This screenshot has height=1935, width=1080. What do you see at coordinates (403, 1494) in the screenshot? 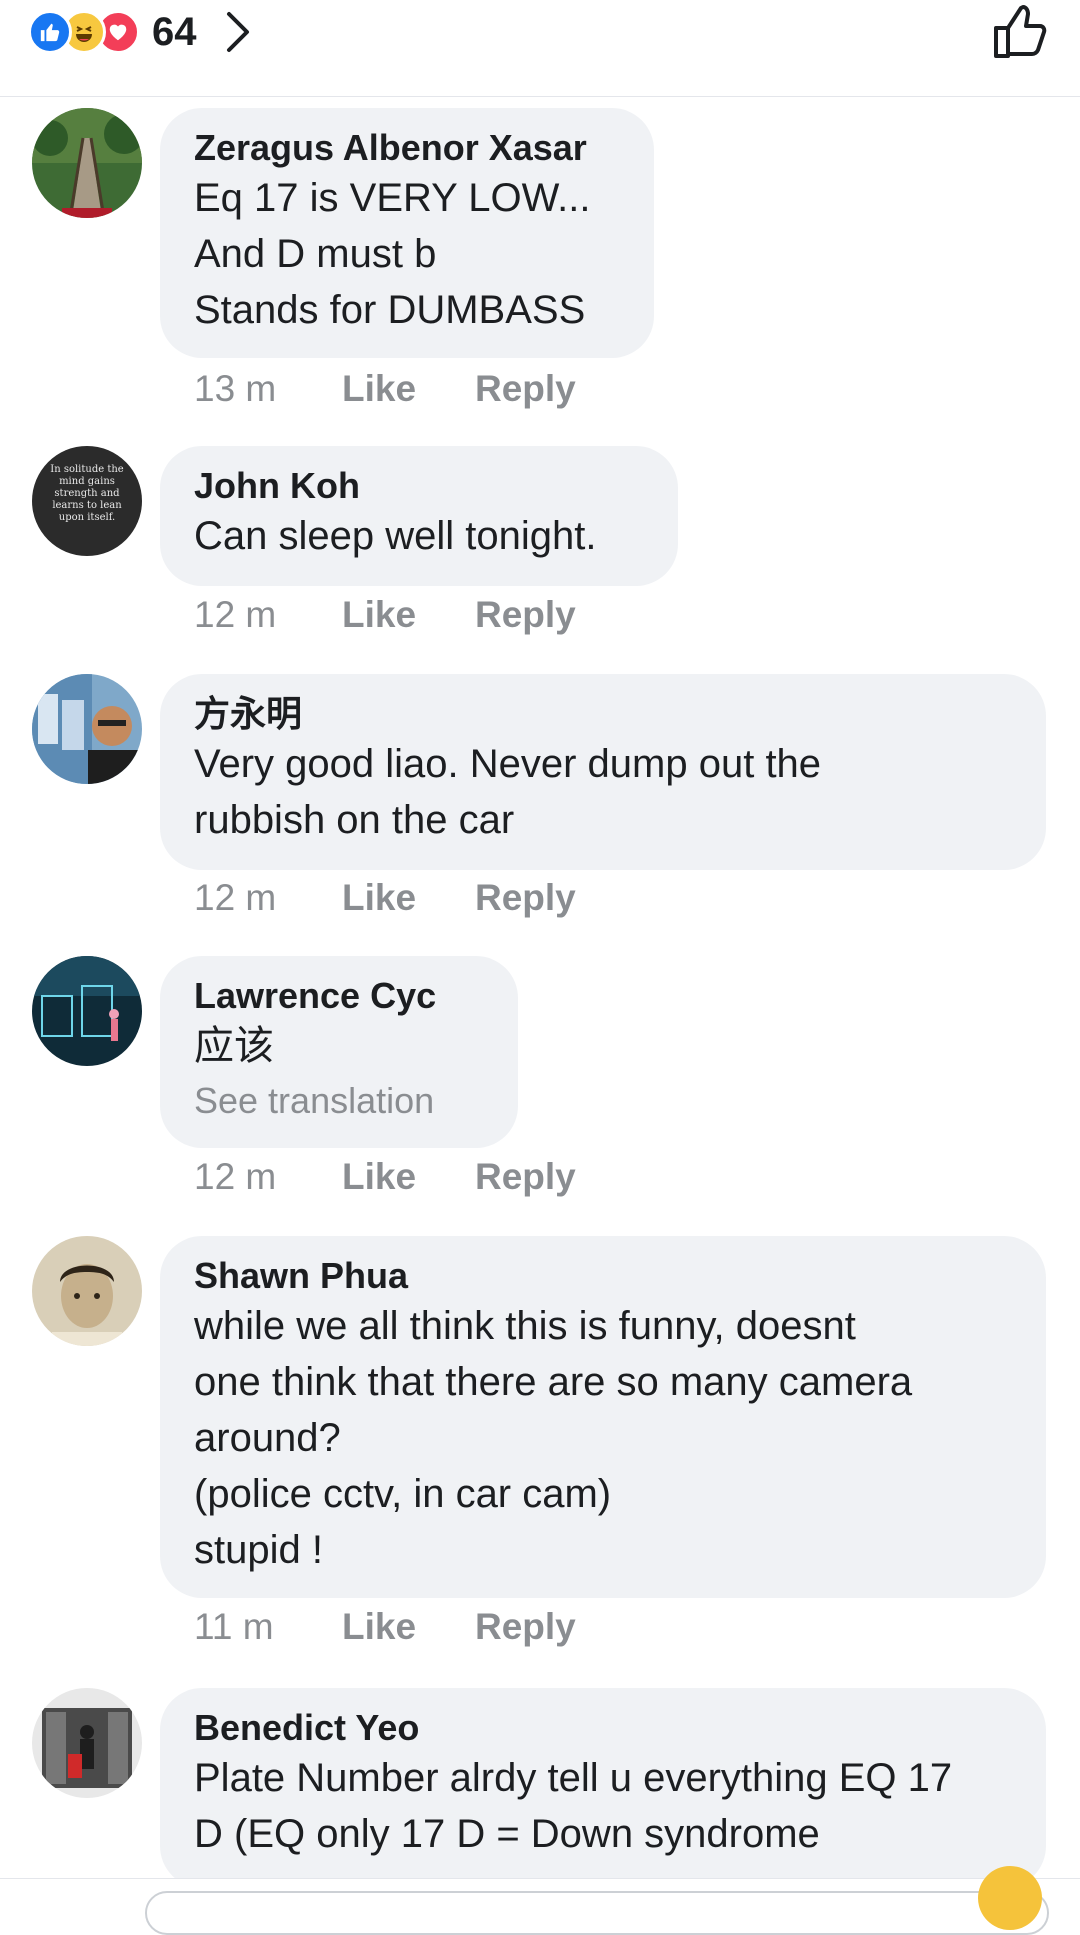
I see `comment-text-line: (police cctv, in car cam)` at bounding box center [403, 1494].